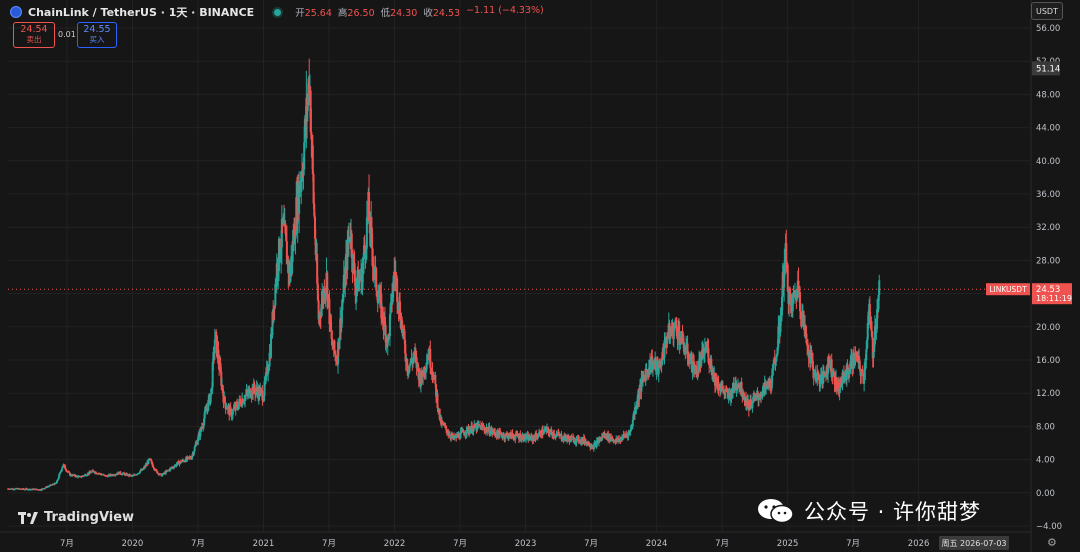  What do you see at coordinates (1048, 129) in the screenshot?
I see `price-tick-label: 44.00` at bounding box center [1048, 129].